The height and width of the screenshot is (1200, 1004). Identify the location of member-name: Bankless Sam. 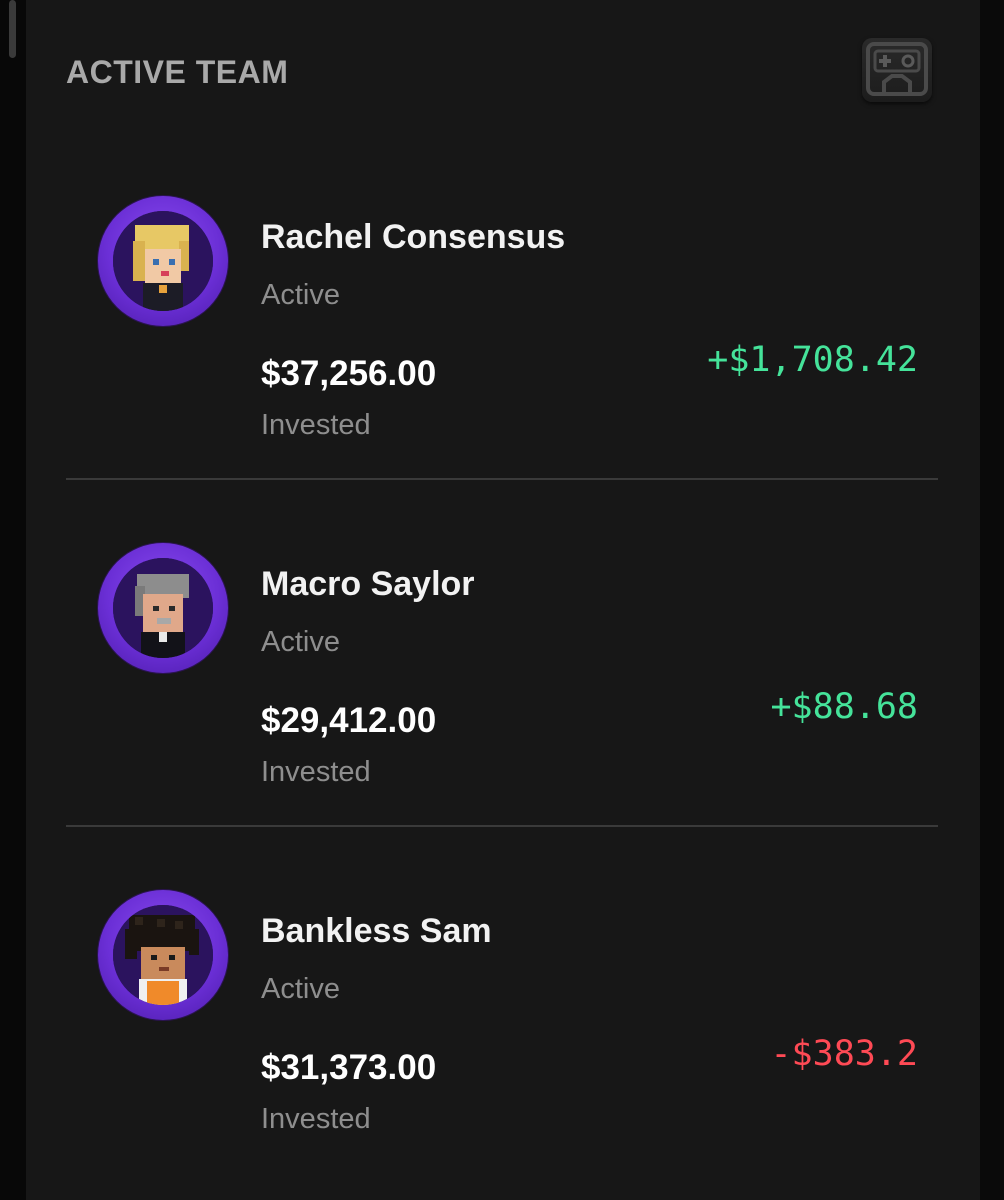
(376, 931).